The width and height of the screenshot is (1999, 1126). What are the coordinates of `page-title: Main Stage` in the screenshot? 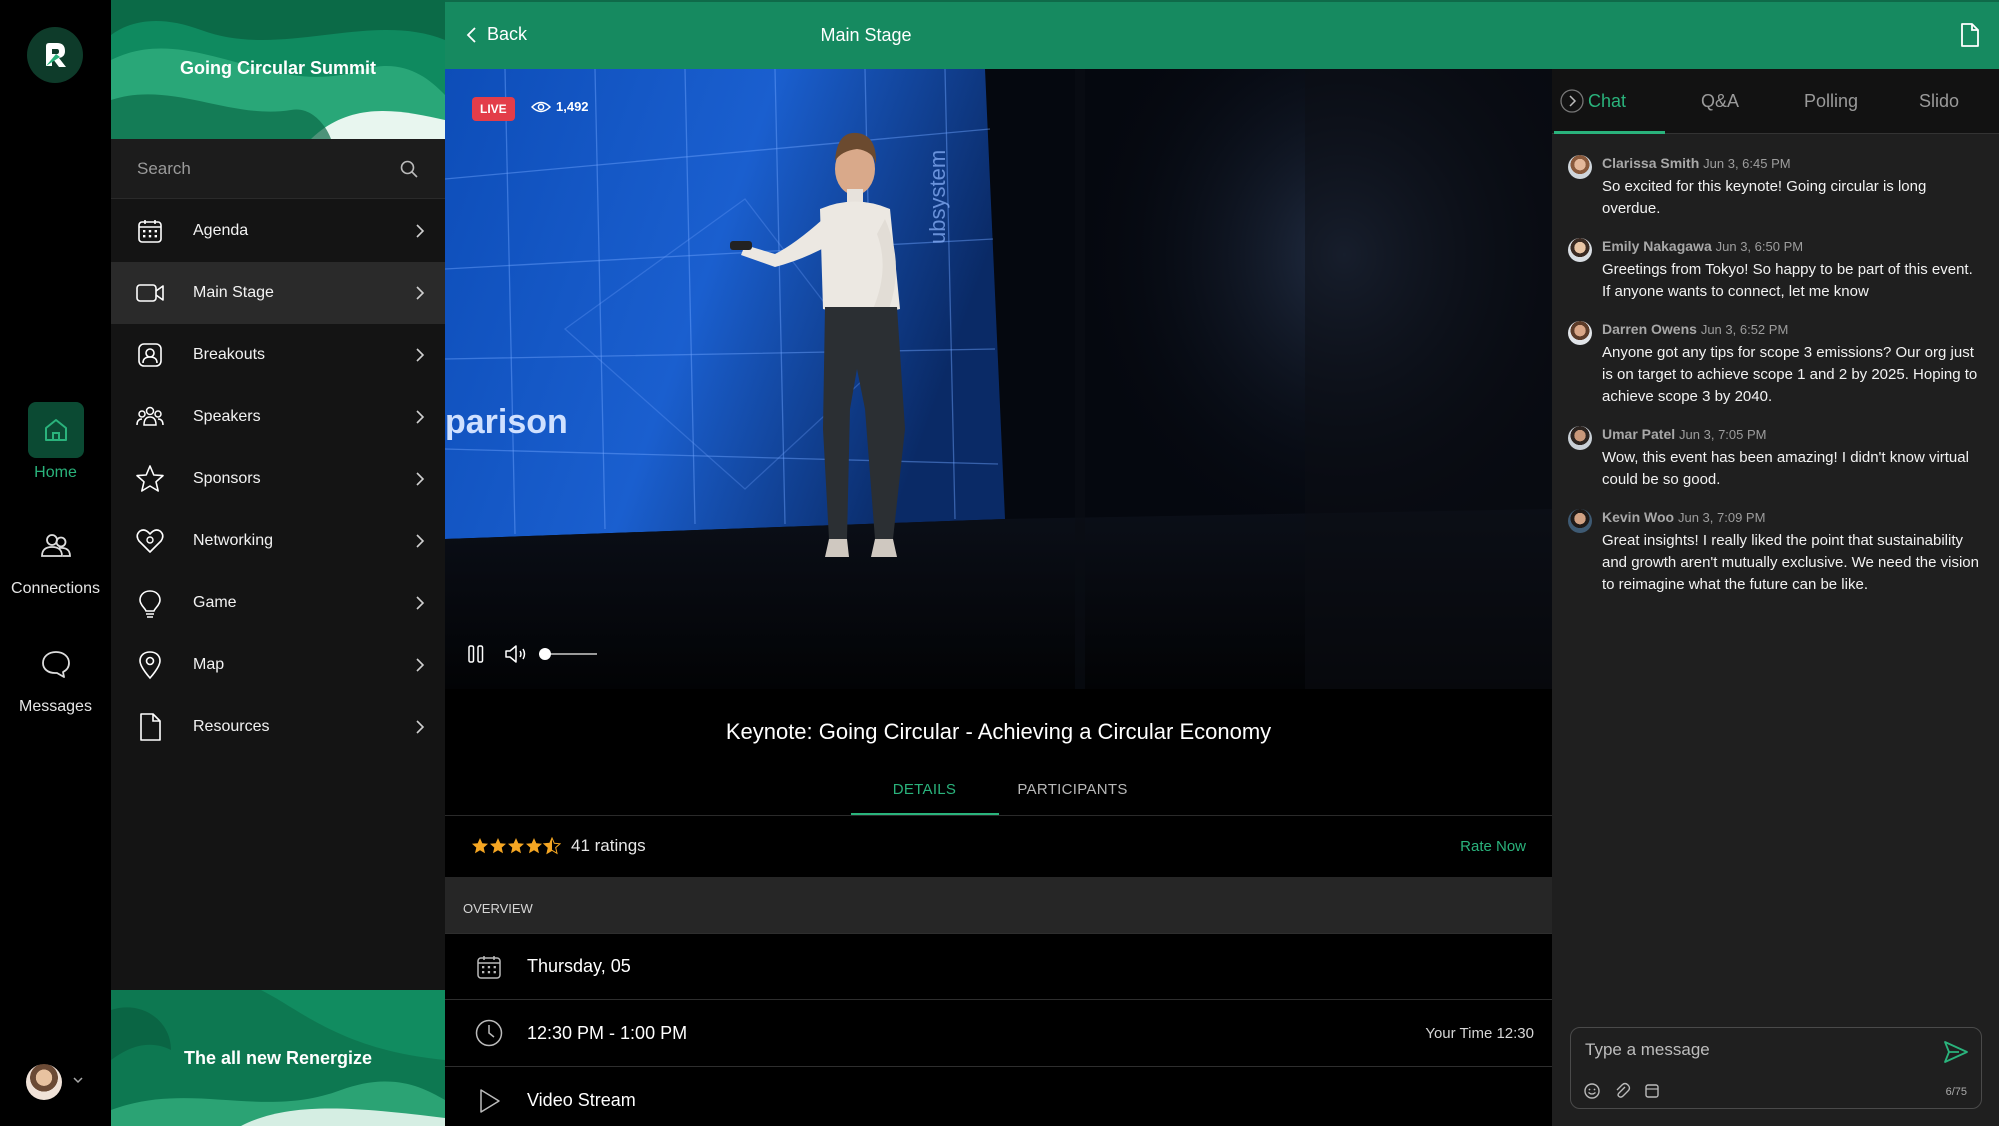 It's located at (866, 35).